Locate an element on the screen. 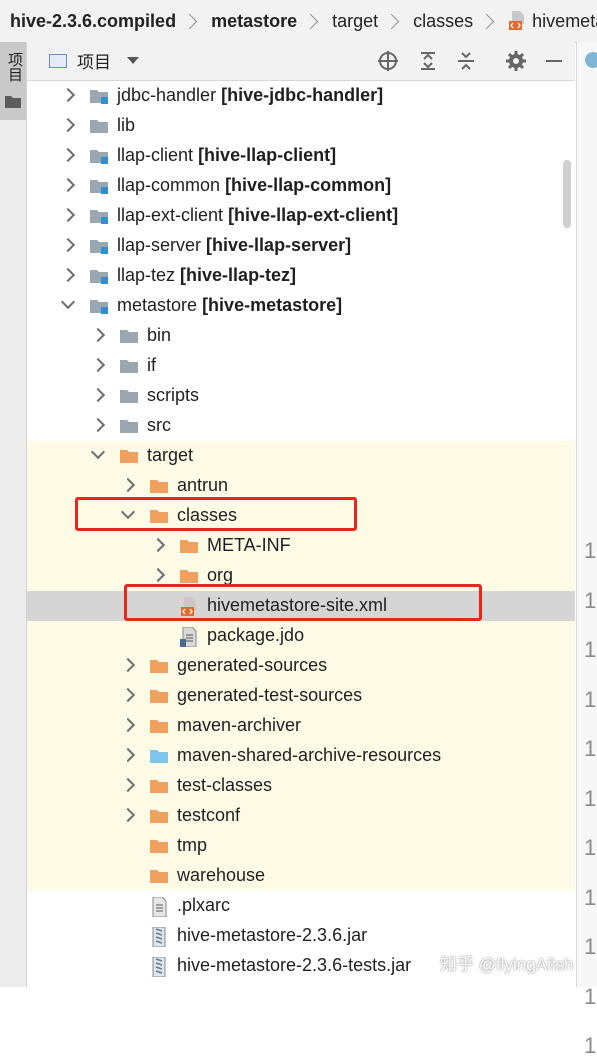 This screenshot has height=1059, width=597. tree-item-name: hive-metastore-2.3.6.jar is located at coordinates (272, 935).